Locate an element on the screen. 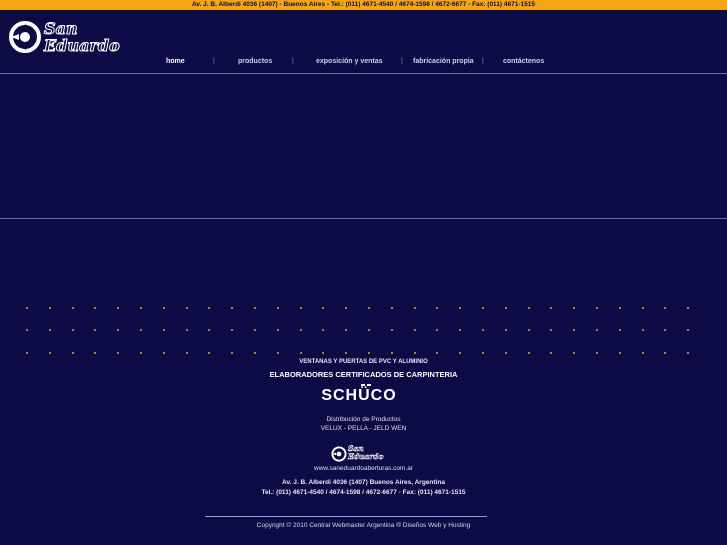 This screenshot has height=545, width=727. distribution-brands: VELUX - PELLA - JELD WEN is located at coordinates (363, 428).